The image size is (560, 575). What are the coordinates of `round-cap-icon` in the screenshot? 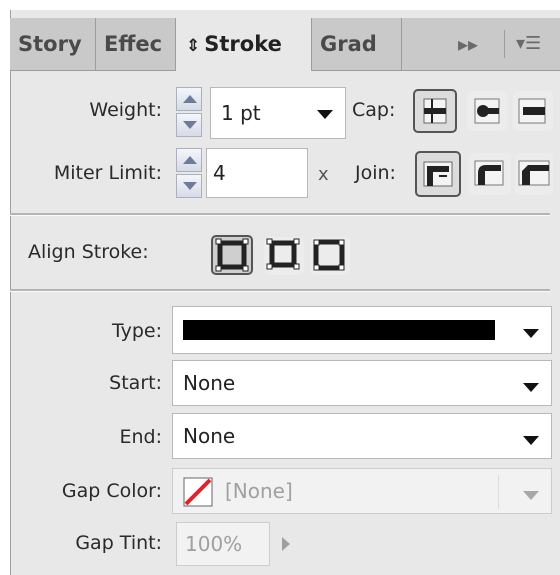 It's located at (487, 111).